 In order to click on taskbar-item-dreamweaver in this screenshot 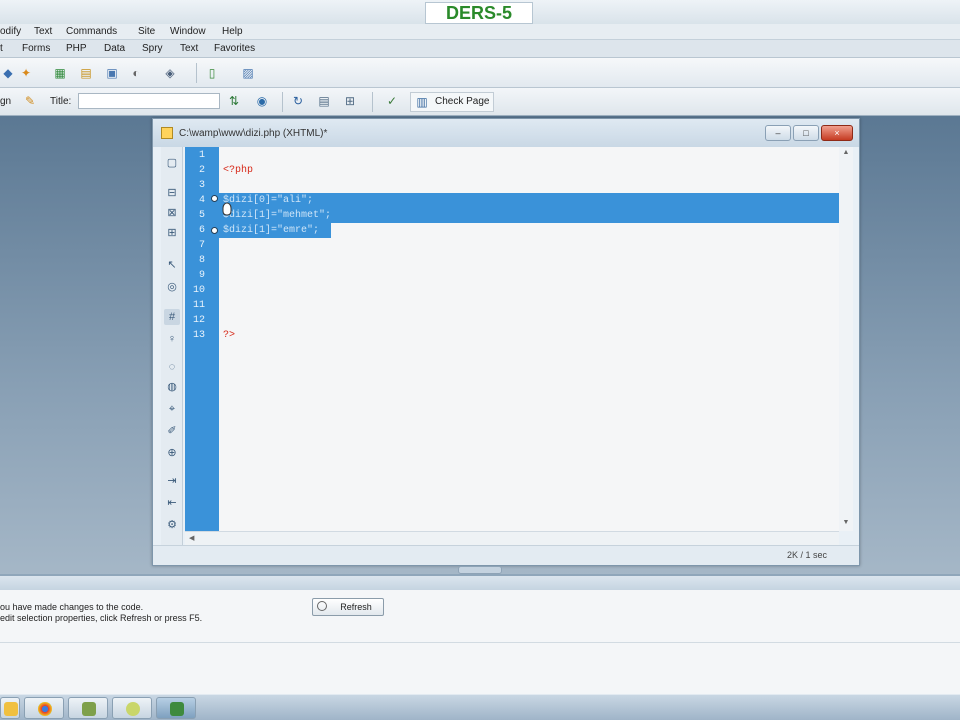, I will do `click(176, 708)`.